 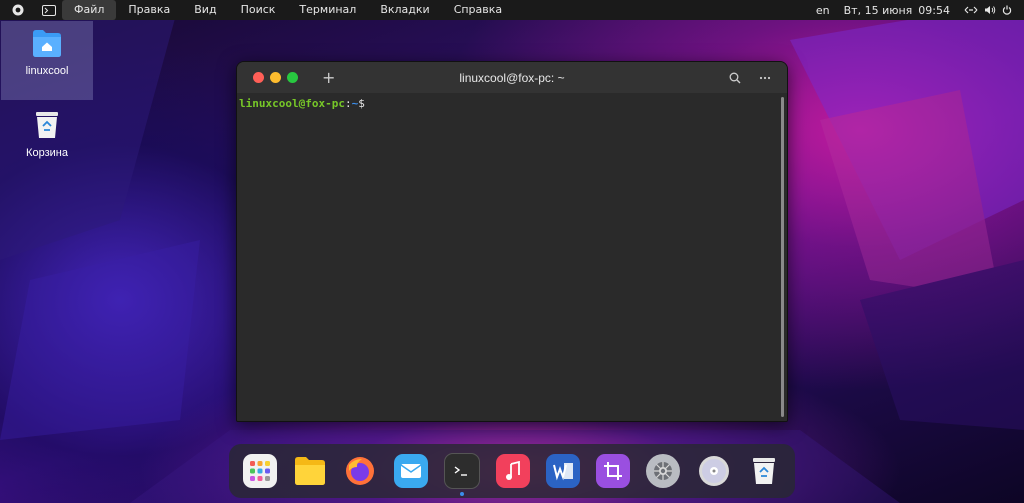 What do you see at coordinates (934, 10) in the screenshot?
I see `time-label: 09:54` at bounding box center [934, 10].